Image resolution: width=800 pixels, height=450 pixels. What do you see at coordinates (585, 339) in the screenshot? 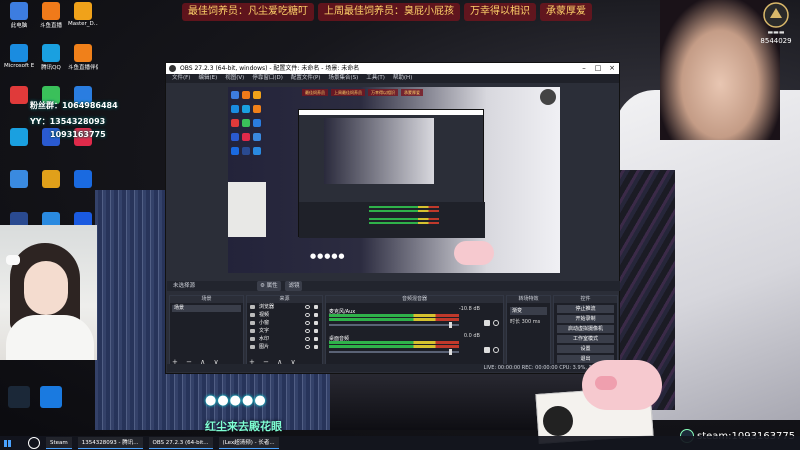
I see `studio-mode-button: 工作室模式` at bounding box center [585, 339].